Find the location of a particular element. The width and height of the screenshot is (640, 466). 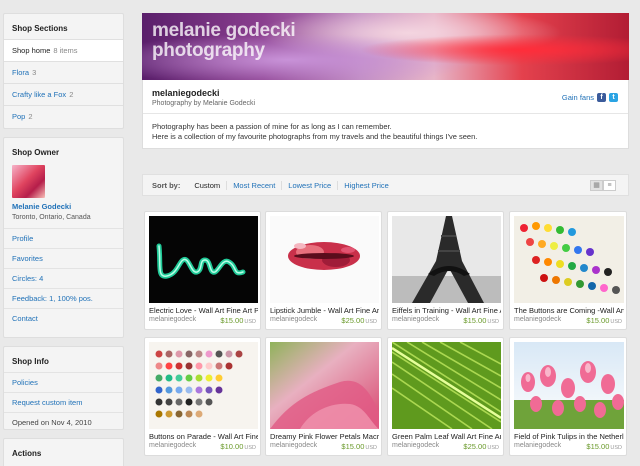

section-item-crafty-like-a-fox: Crafty like a Fox 2 is located at coordinates (63, 94).